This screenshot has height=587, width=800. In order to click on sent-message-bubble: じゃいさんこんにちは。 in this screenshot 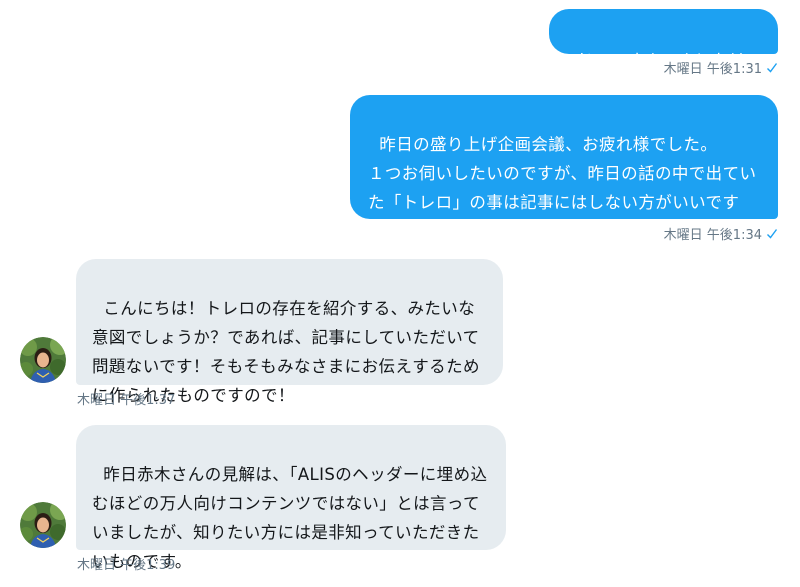, I will do `click(663, 39)`.